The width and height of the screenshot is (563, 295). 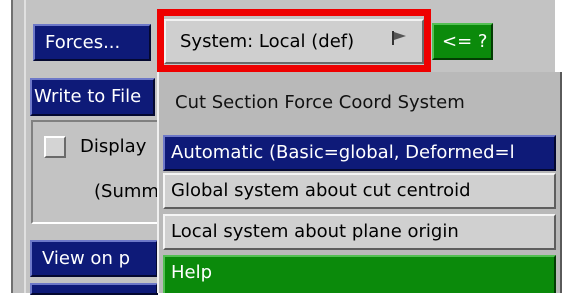 What do you see at coordinates (462, 41) in the screenshot?
I see `query-button: <= ?` at bounding box center [462, 41].